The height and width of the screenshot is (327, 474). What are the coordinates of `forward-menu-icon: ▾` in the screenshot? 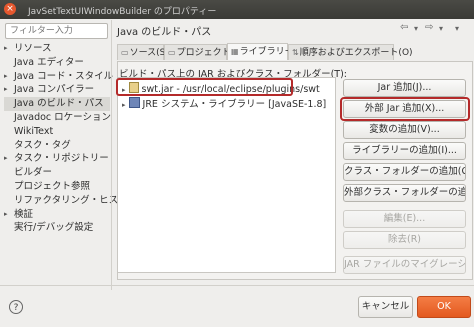 It's located at (441, 28).